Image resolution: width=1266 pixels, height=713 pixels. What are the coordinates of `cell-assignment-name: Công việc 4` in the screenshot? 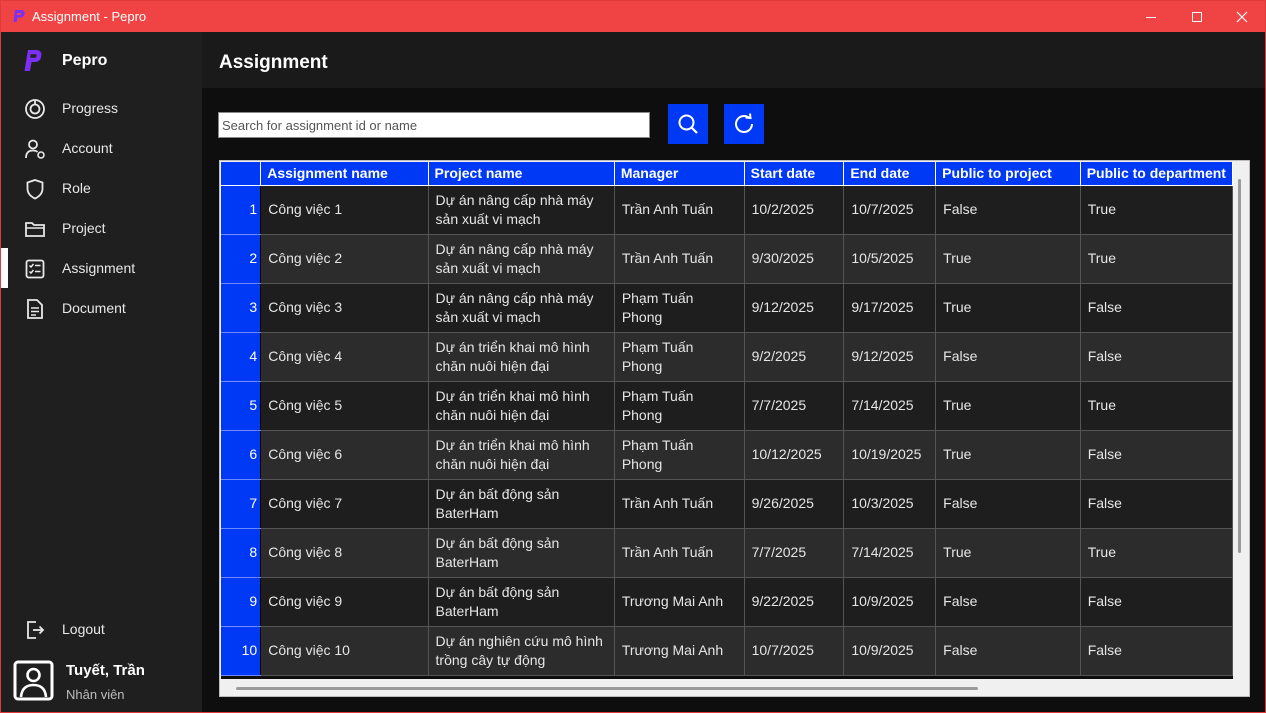 It's located at (344, 357).